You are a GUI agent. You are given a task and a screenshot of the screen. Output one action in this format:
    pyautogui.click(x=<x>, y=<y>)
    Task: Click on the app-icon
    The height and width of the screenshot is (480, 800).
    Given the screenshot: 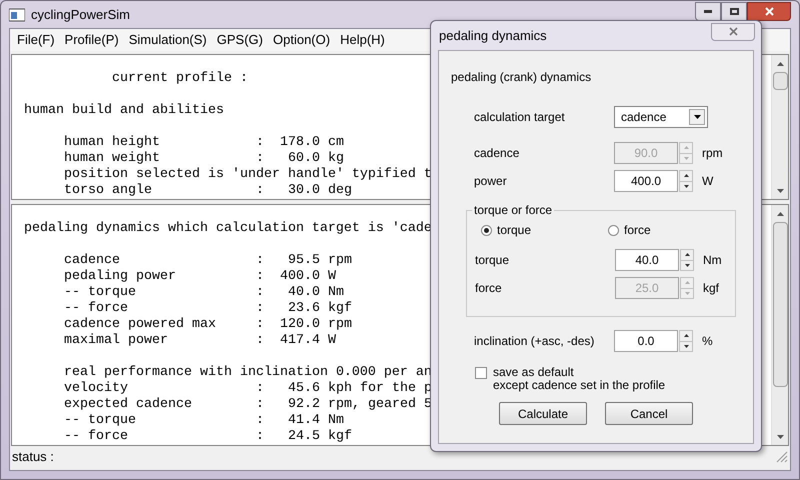 What is the action you would take?
    pyautogui.click(x=17, y=15)
    